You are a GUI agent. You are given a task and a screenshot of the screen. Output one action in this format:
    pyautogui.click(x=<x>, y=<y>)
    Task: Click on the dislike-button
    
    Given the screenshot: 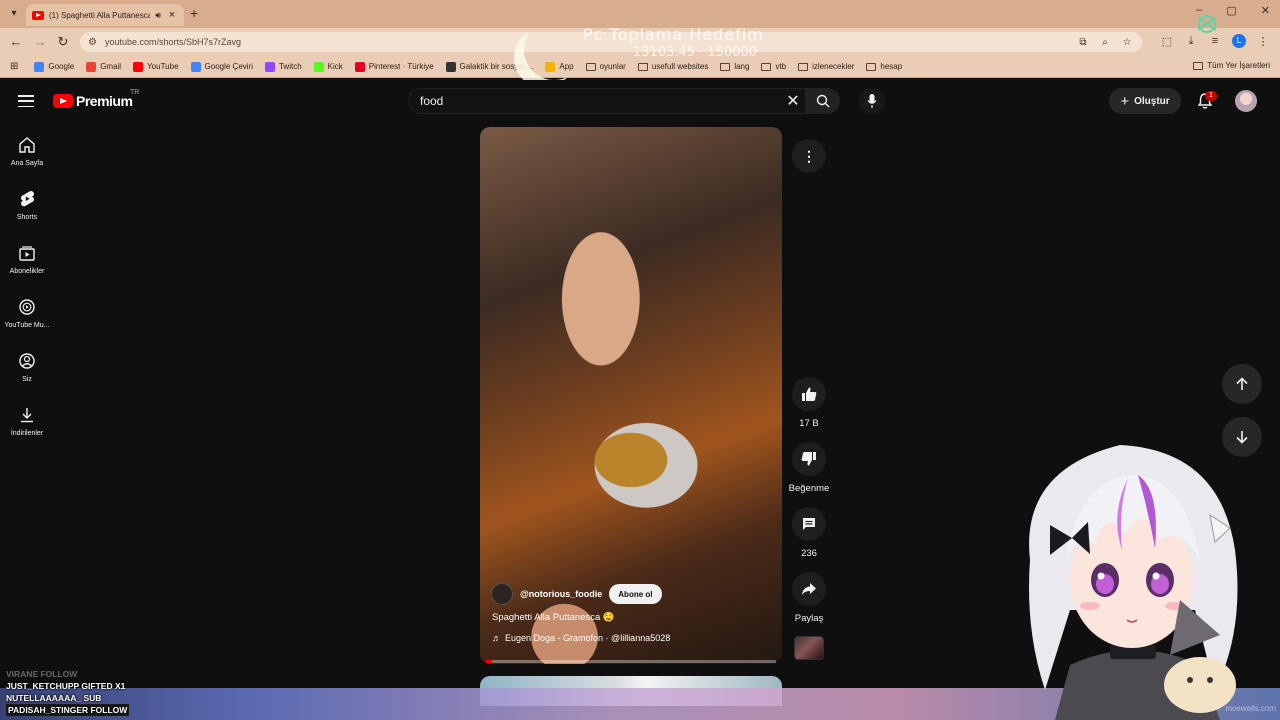 What is the action you would take?
    pyautogui.click(x=809, y=459)
    